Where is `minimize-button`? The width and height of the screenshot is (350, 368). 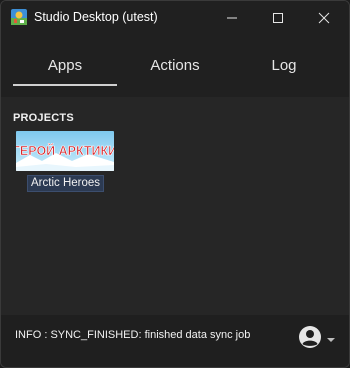
minimize-button is located at coordinates (232, 17).